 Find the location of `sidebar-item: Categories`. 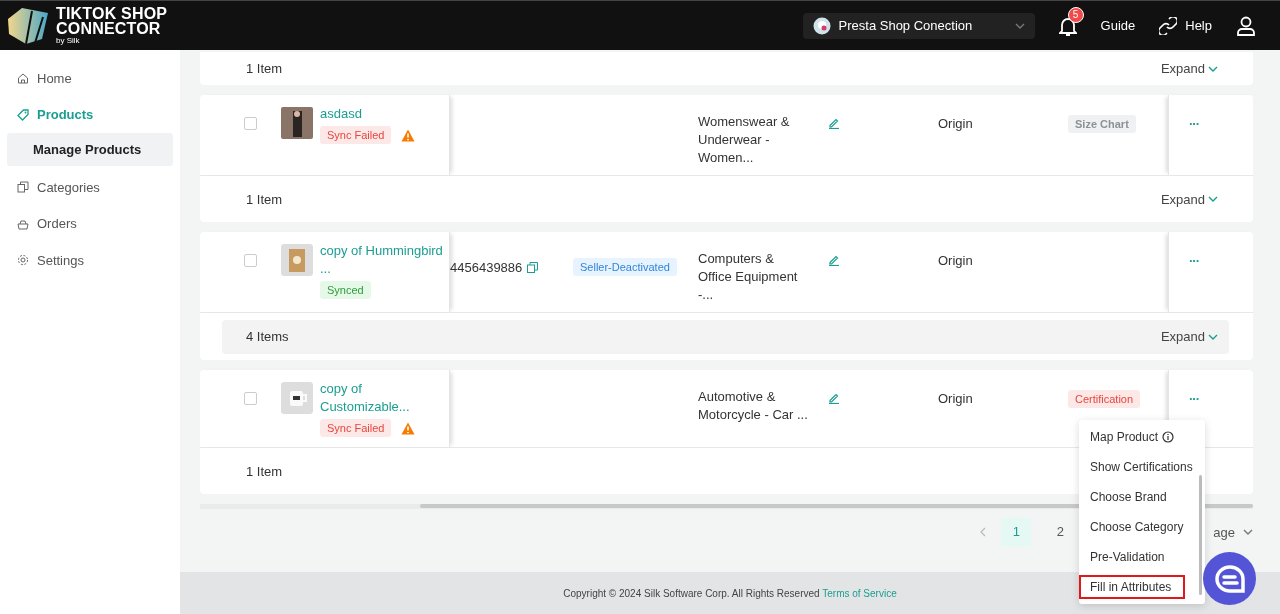

sidebar-item: Categories is located at coordinates (90, 187).